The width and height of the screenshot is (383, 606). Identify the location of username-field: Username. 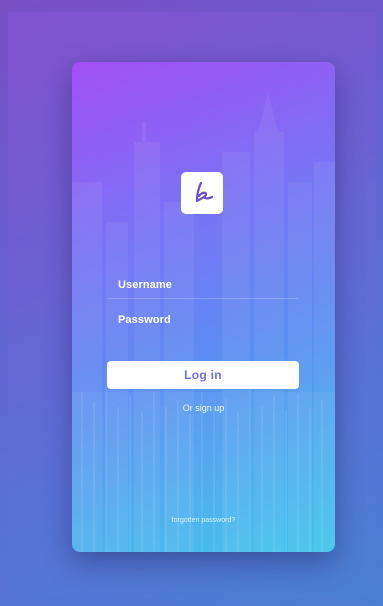
(203, 285).